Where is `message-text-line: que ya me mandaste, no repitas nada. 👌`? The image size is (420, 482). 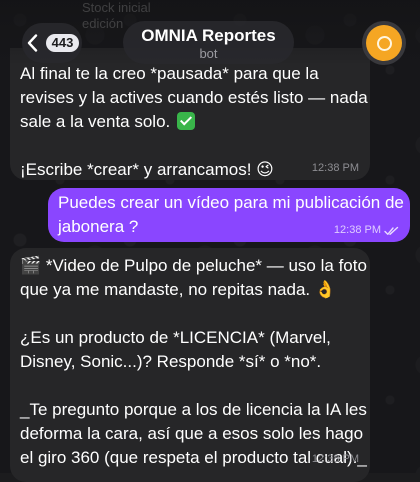
message-text-line: que ya me mandaste, no repitas nada. 👌 is located at coordinates (178, 289).